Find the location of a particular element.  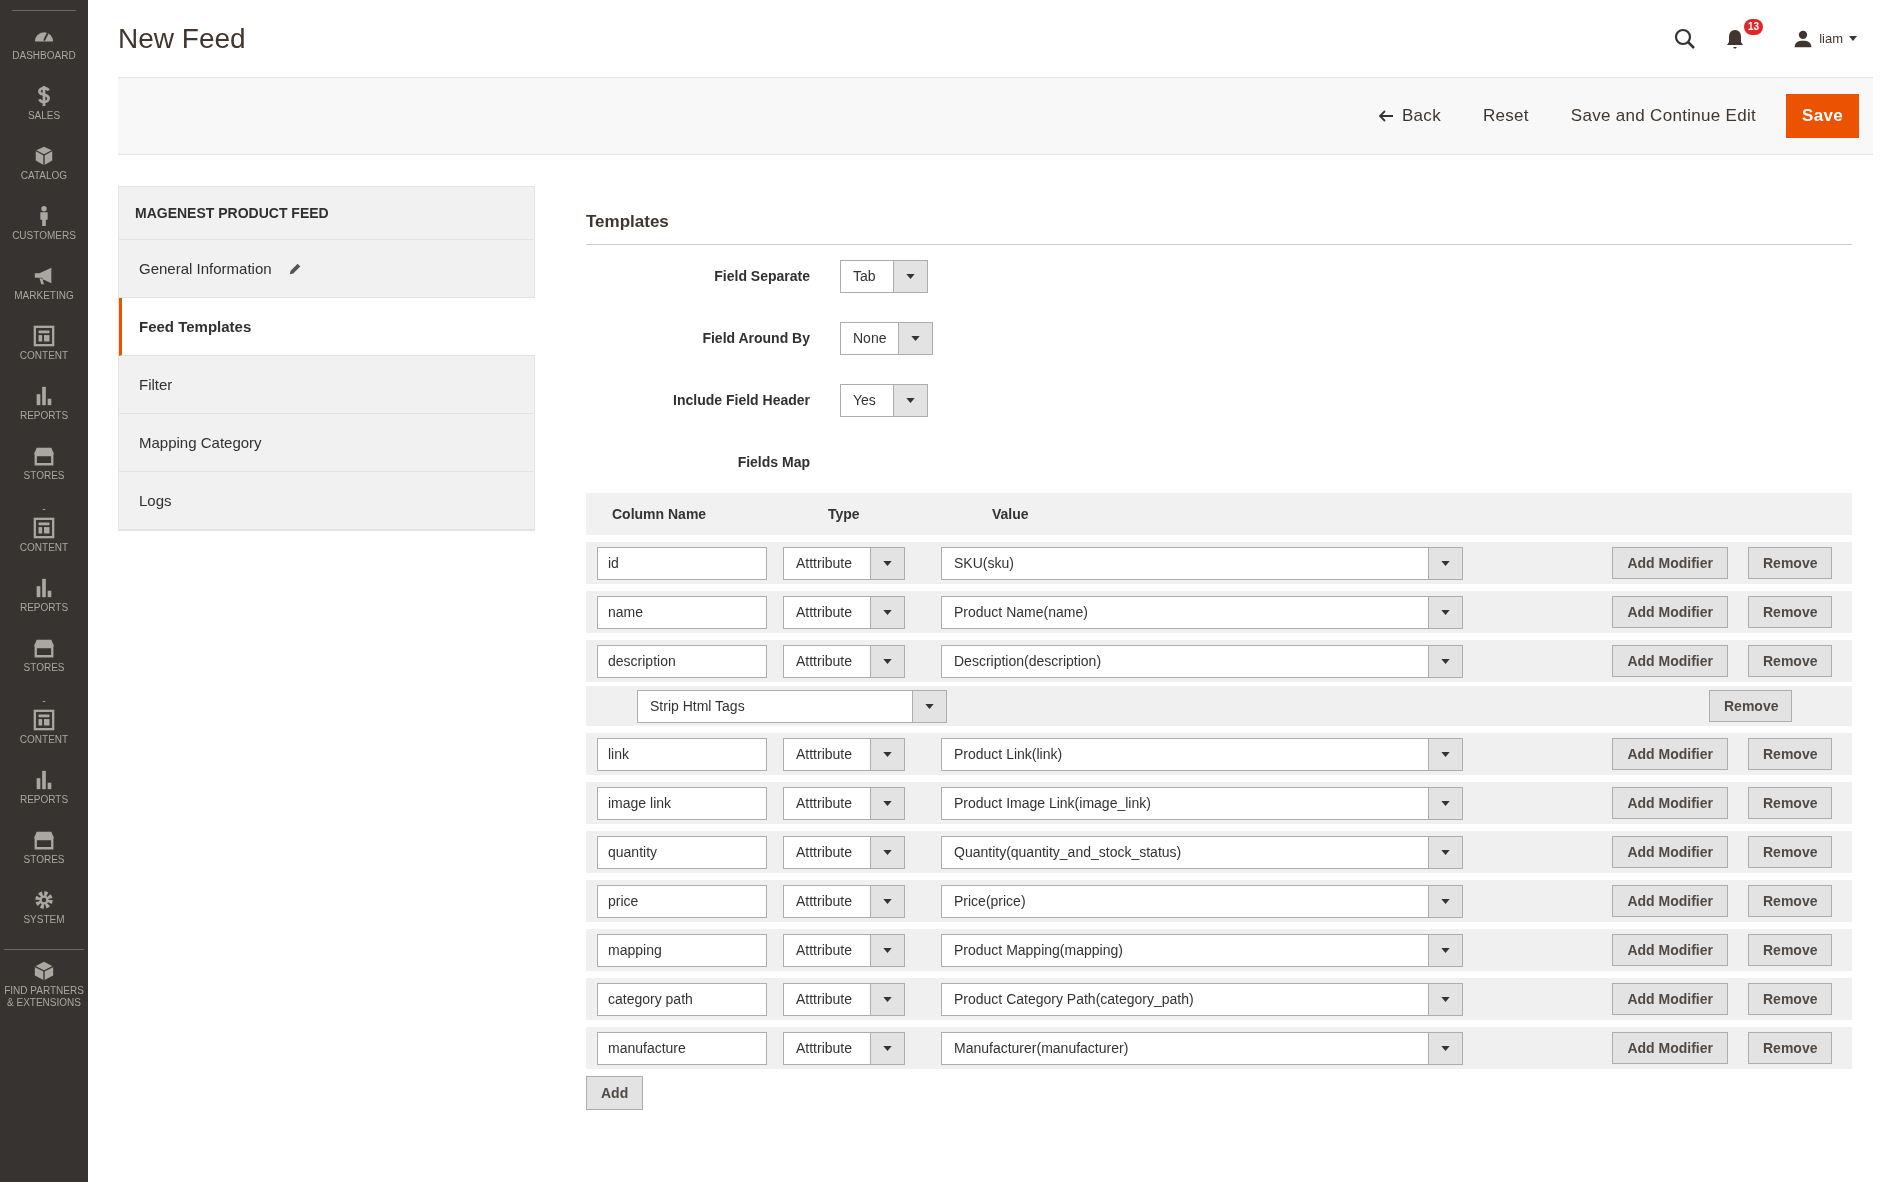

save-button: Save is located at coordinates (1822, 116).